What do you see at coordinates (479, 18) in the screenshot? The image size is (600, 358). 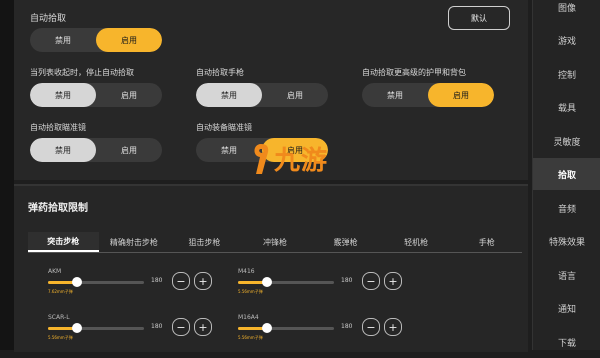 I see `default-button: 默认` at bounding box center [479, 18].